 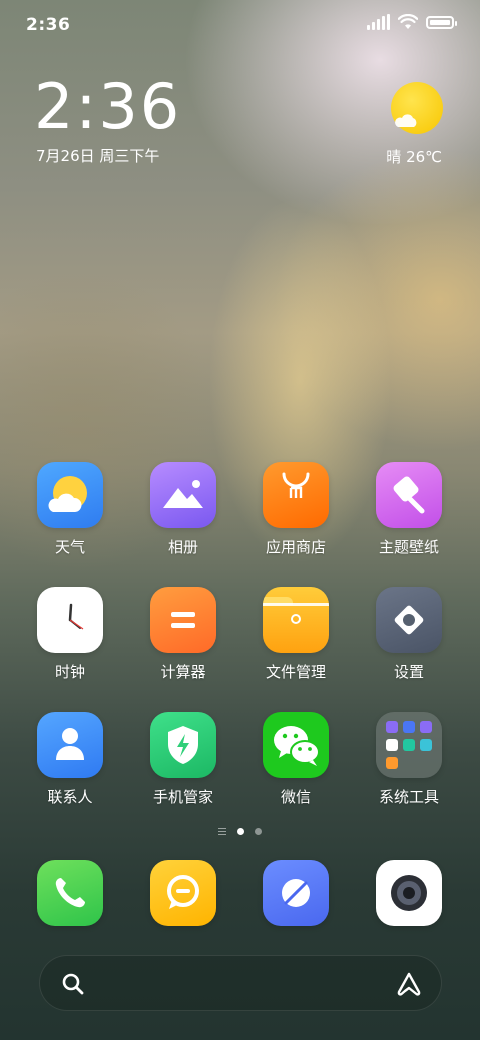 I want to click on dock-phone, so click(x=70, y=893).